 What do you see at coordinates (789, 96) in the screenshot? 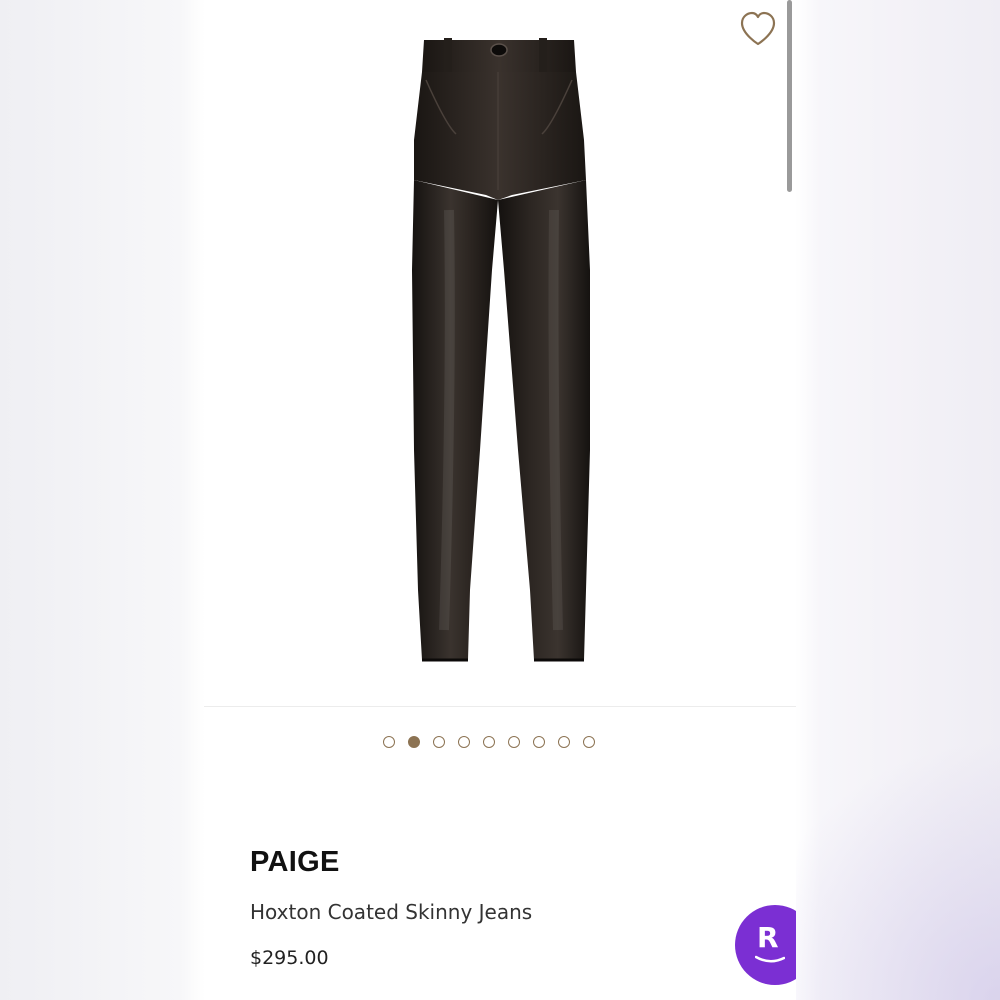
I see `scrollbar` at bounding box center [789, 96].